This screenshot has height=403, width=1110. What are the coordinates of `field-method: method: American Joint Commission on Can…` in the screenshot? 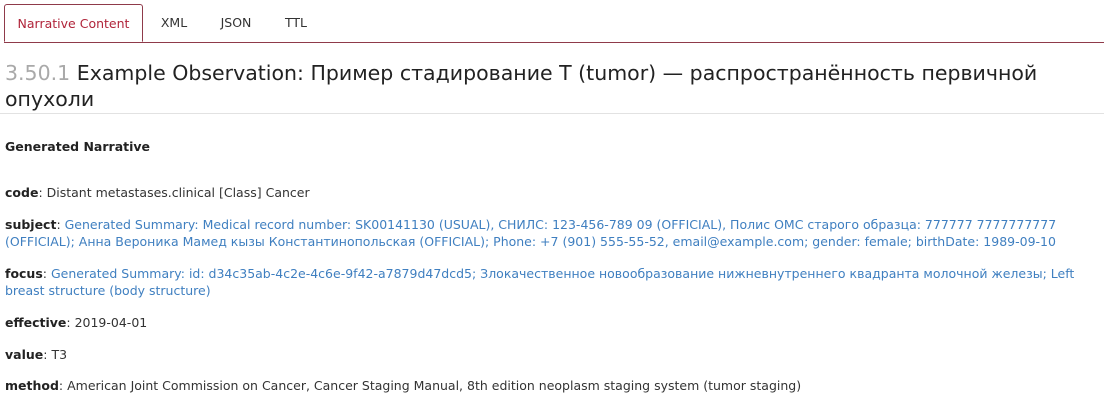 It's located at (403, 385).